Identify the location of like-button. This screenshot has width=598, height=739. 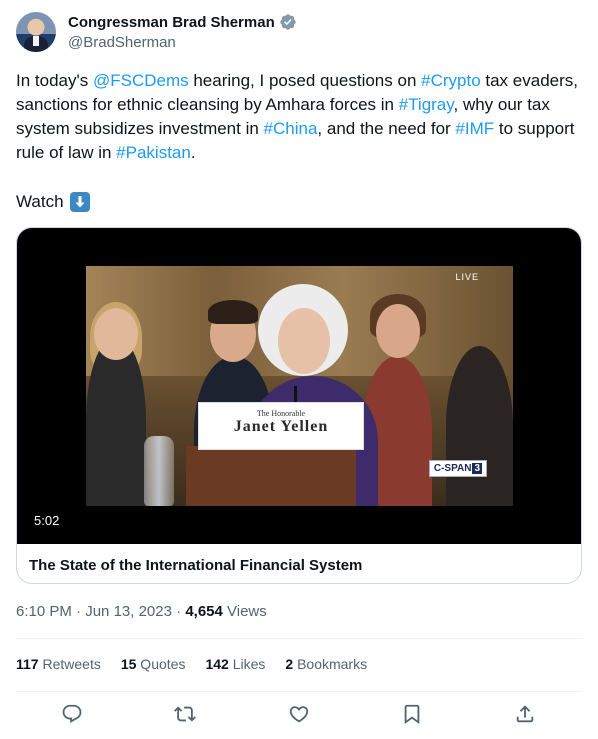
(300, 715).